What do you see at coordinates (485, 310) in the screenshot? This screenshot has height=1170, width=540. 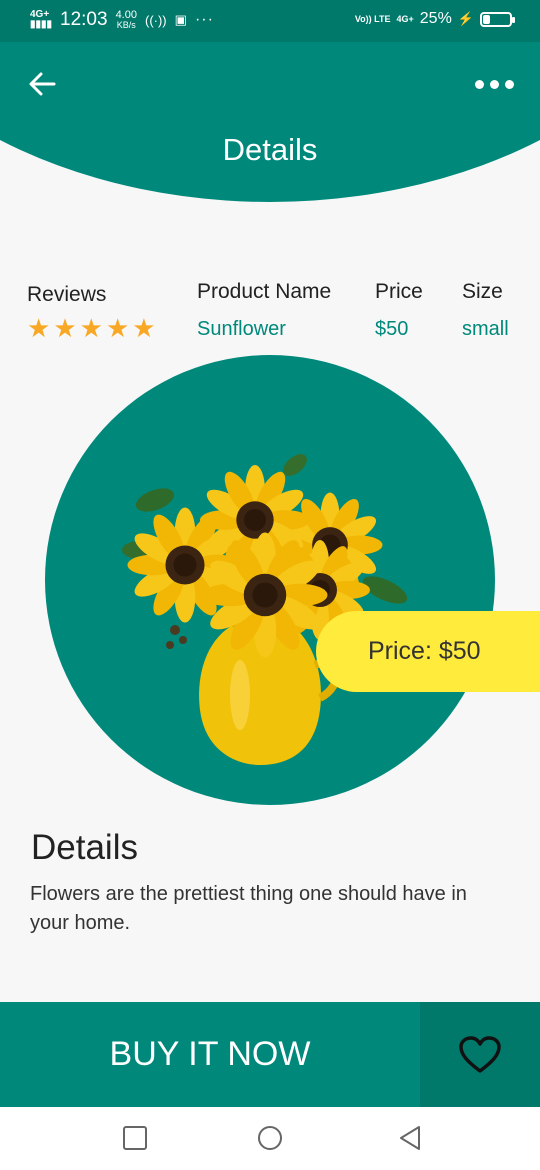 I see `size-section: Size small` at bounding box center [485, 310].